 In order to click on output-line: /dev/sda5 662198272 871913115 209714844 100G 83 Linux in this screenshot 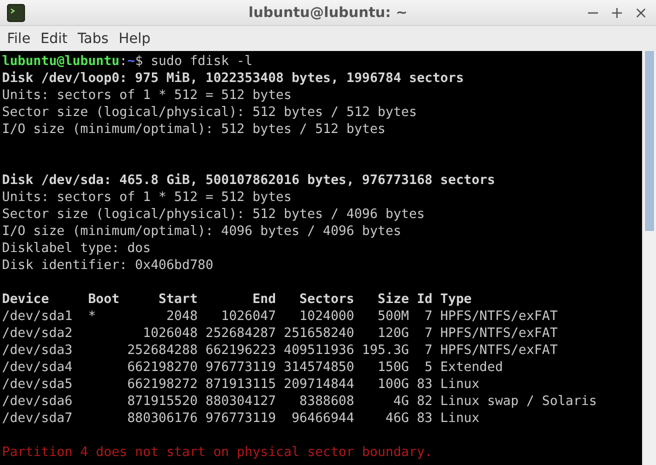, I will do `click(241, 384)`.